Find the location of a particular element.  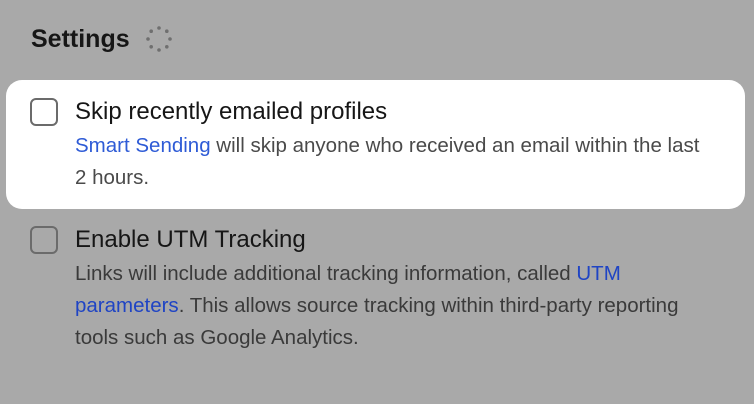

enable-utm-tracking-checkbox is located at coordinates (44, 240).